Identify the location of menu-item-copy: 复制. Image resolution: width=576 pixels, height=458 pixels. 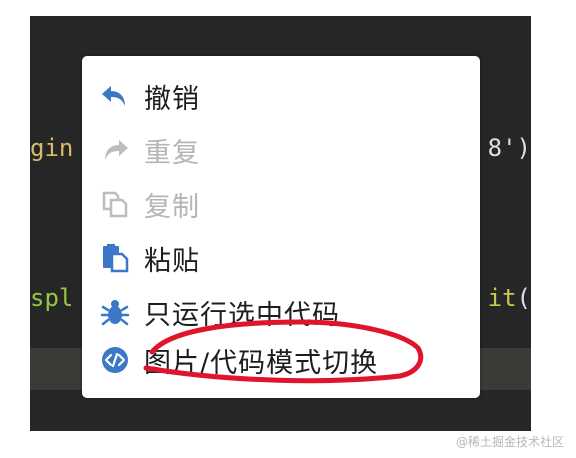
(281, 204).